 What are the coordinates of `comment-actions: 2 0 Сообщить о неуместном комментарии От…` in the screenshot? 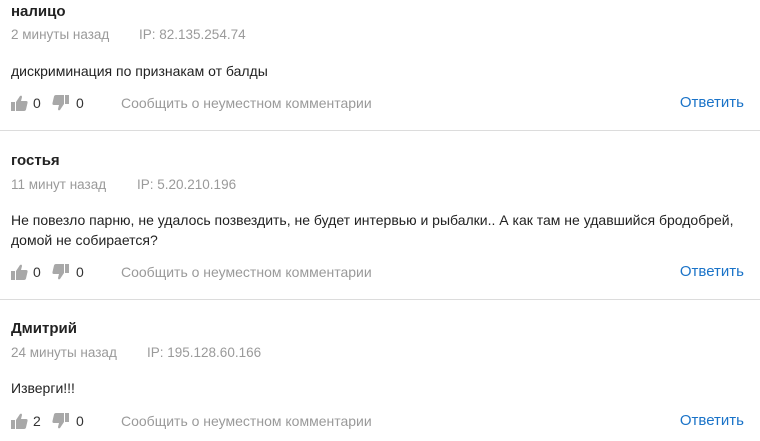 It's located at (377, 421).